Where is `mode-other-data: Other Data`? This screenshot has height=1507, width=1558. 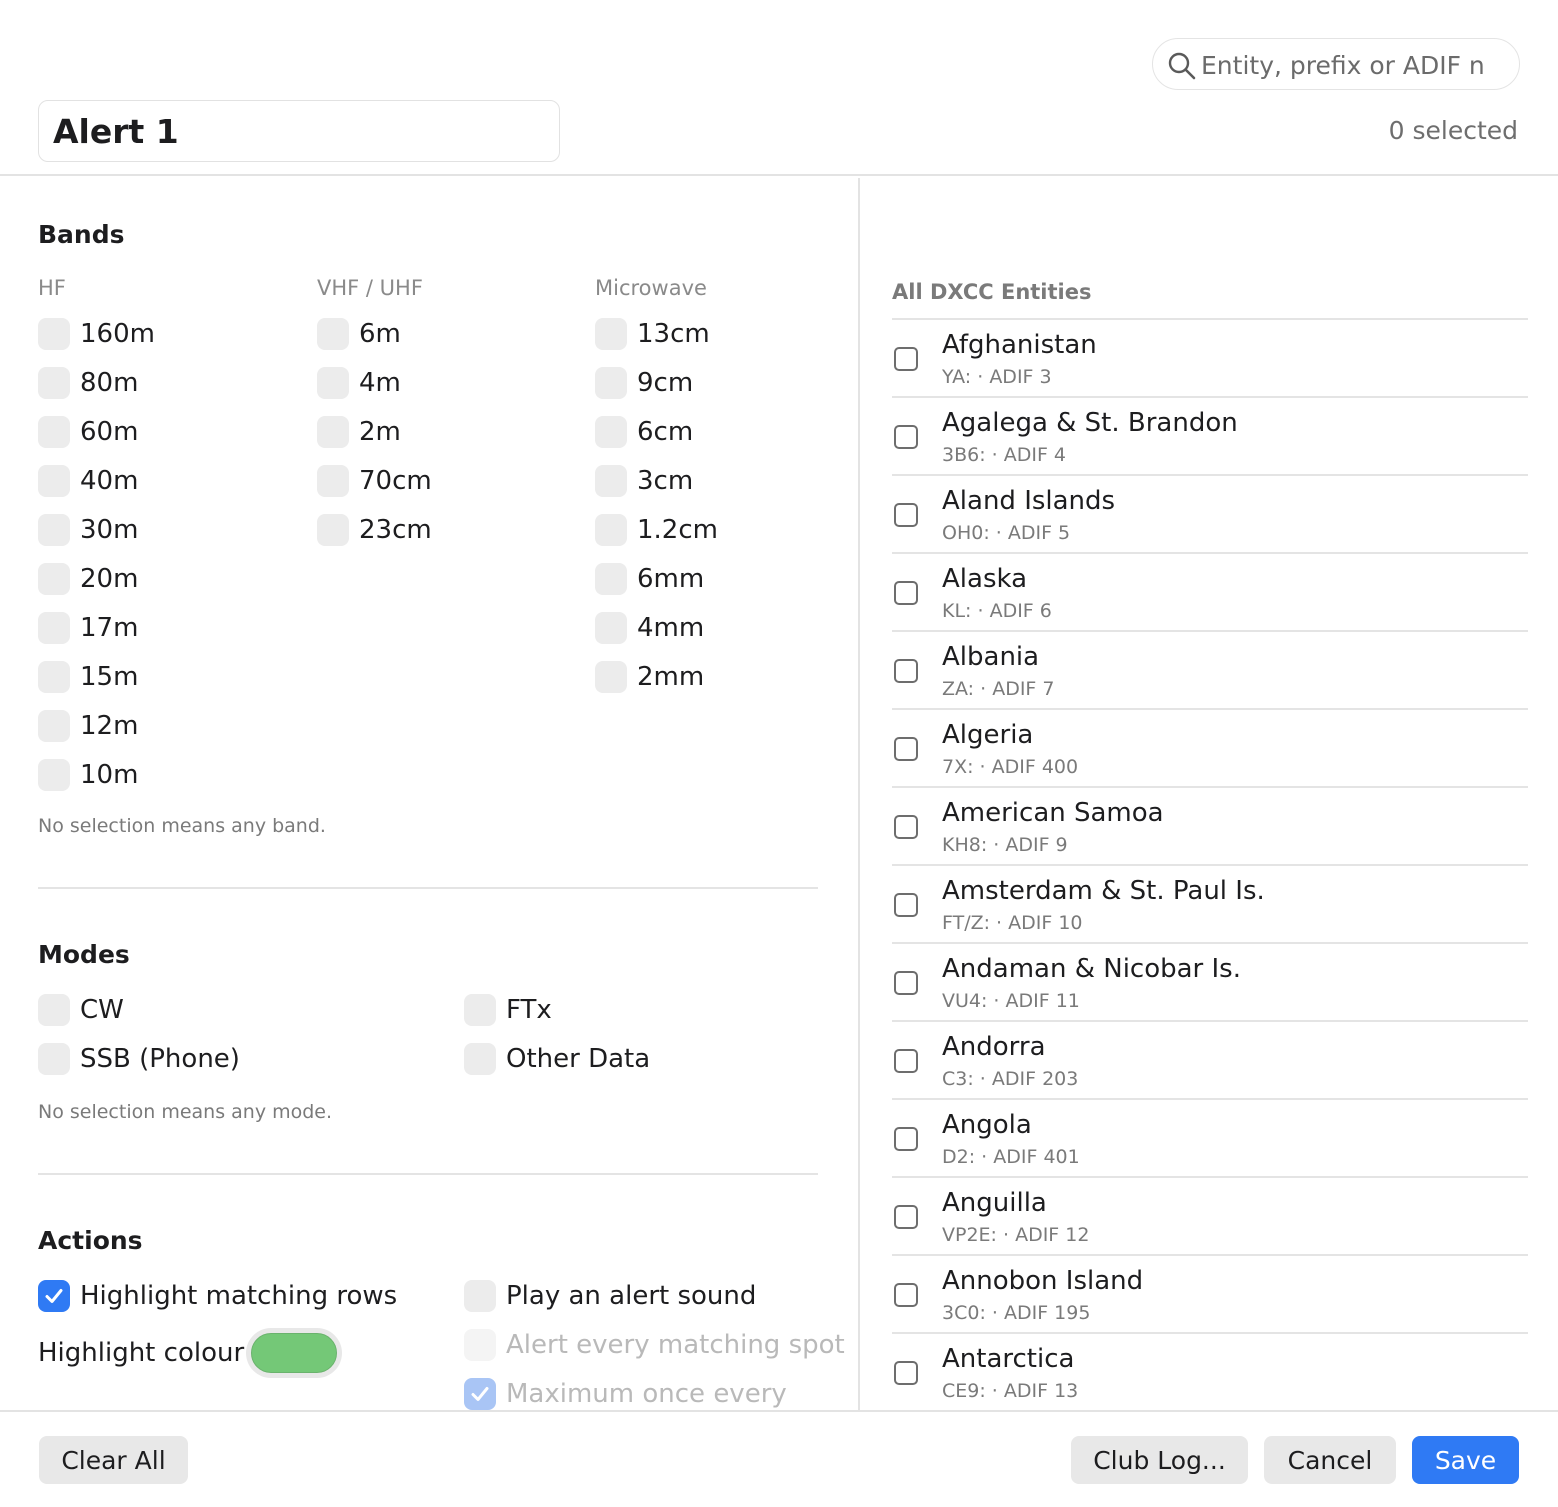
mode-other-data: Other Data is located at coordinates (557, 1059).